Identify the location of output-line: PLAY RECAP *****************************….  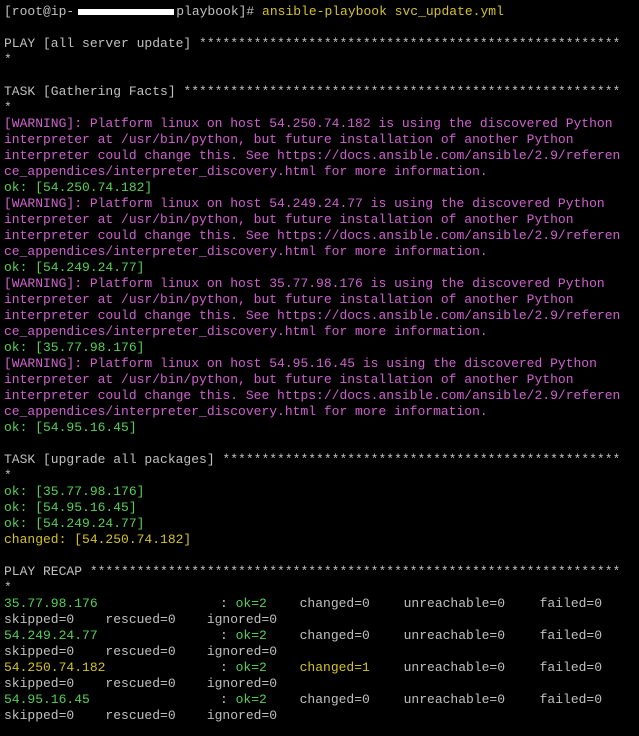
(312, 571).